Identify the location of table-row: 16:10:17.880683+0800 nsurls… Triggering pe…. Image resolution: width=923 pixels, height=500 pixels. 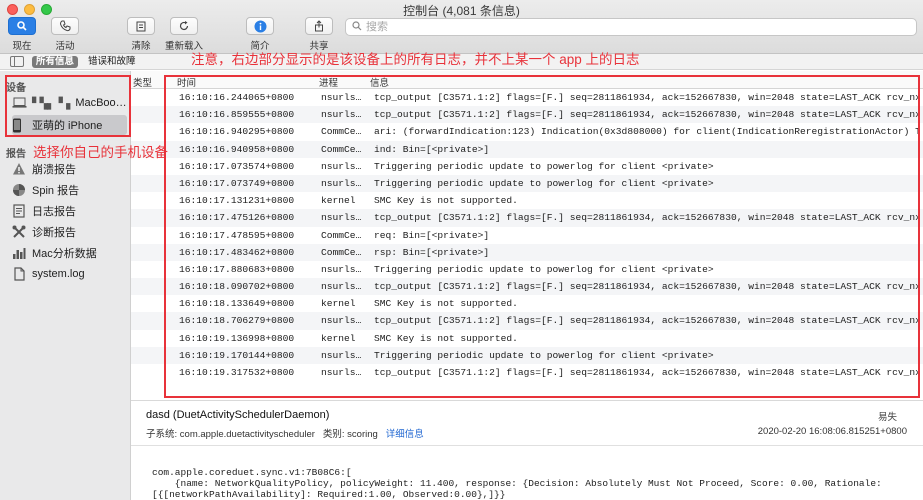
(527, 269).